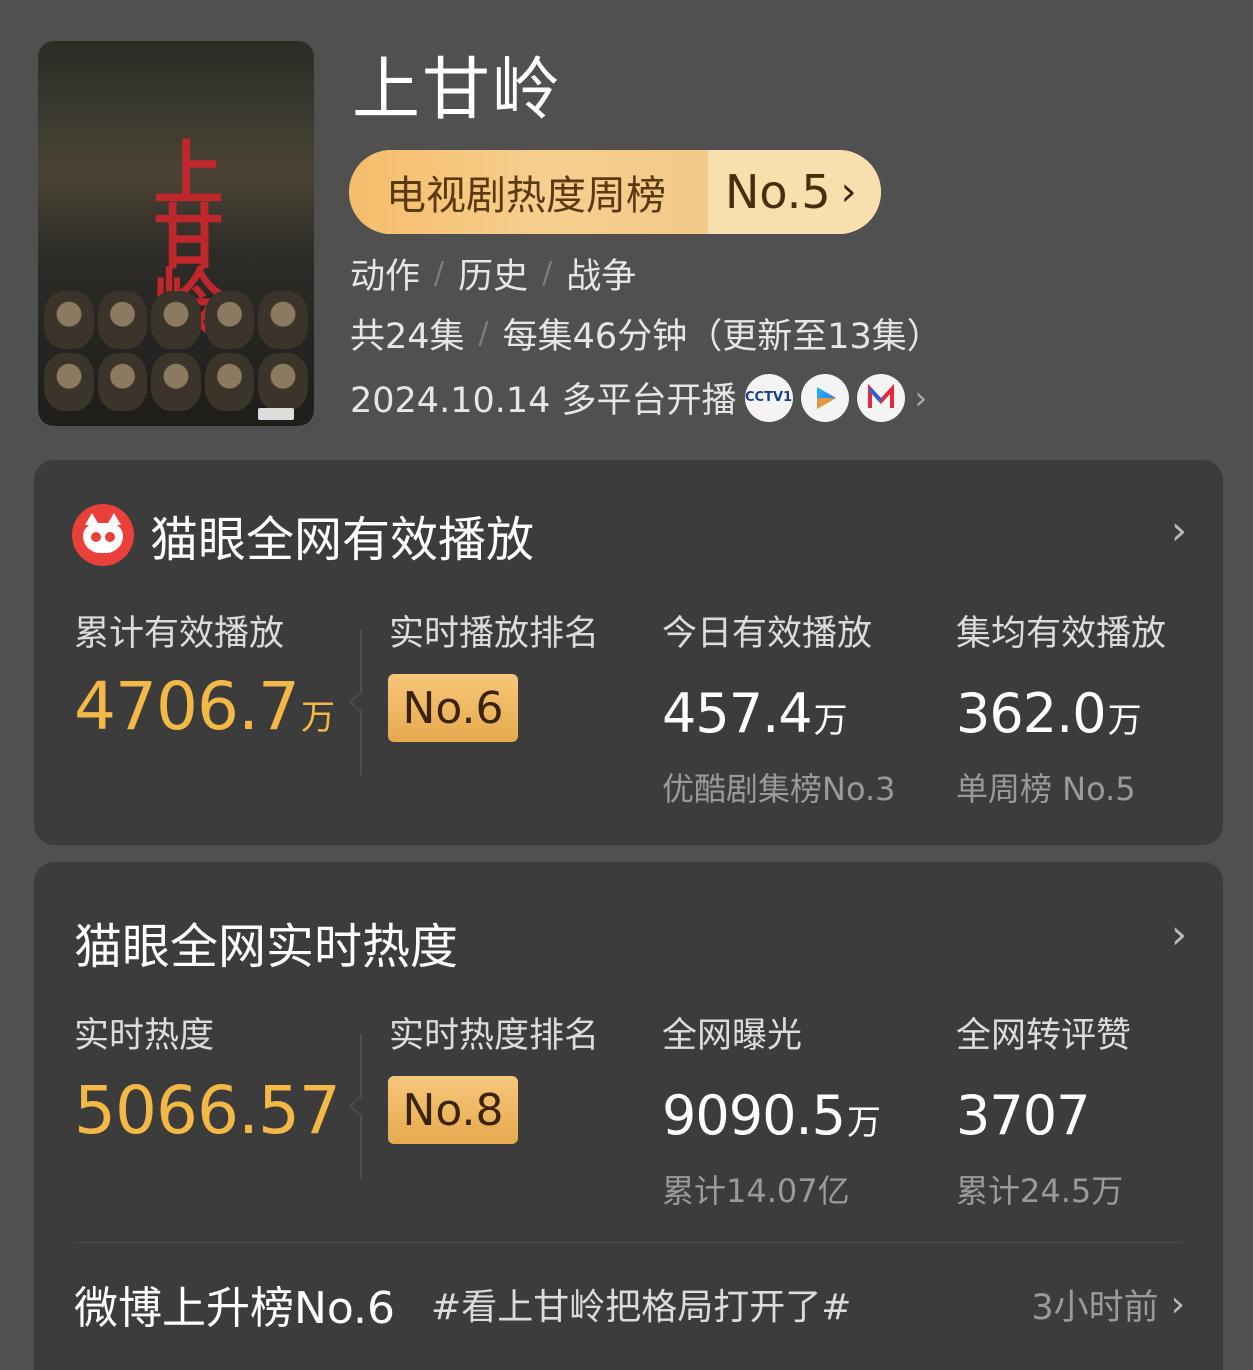  What do you see at coordinates (755, 713) in the screenshot?
I see `today-playback-value: 457.4万` at bounding box center [755, 713].